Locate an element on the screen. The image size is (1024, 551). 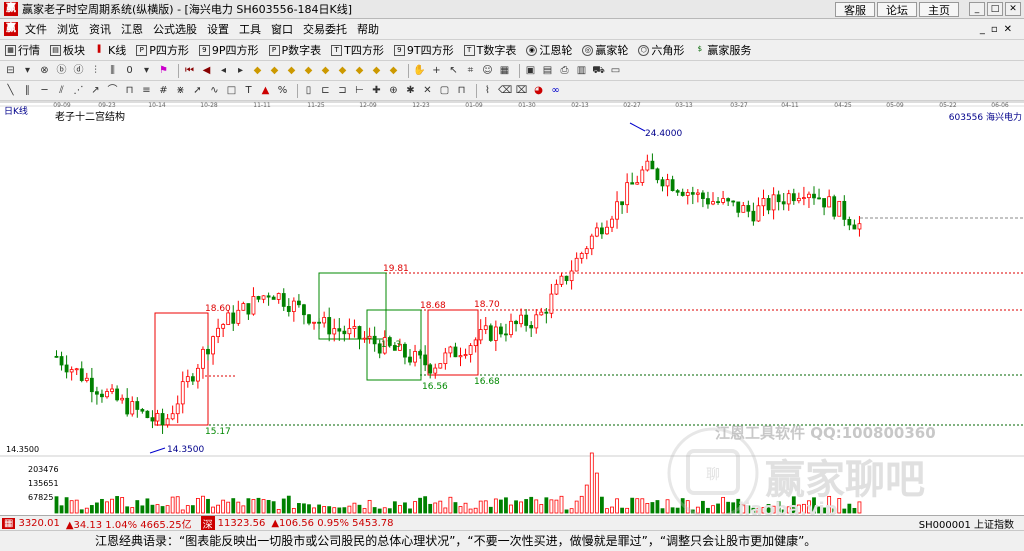
bars-icon: ⫶ is located at coordinates (95, 70).